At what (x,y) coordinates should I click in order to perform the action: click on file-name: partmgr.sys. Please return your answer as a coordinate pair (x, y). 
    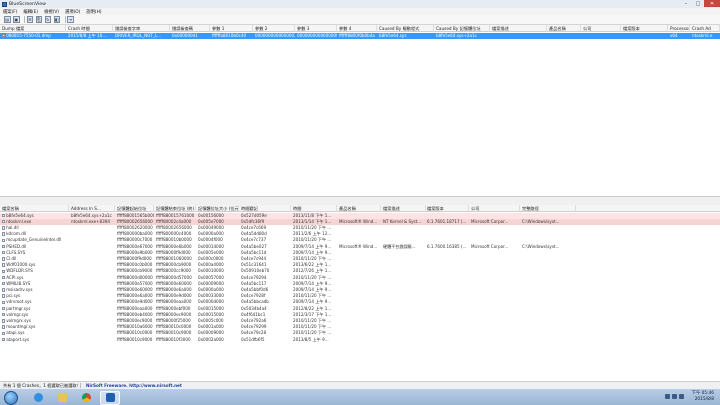
    Looking at the image, I should click on (18, 308).